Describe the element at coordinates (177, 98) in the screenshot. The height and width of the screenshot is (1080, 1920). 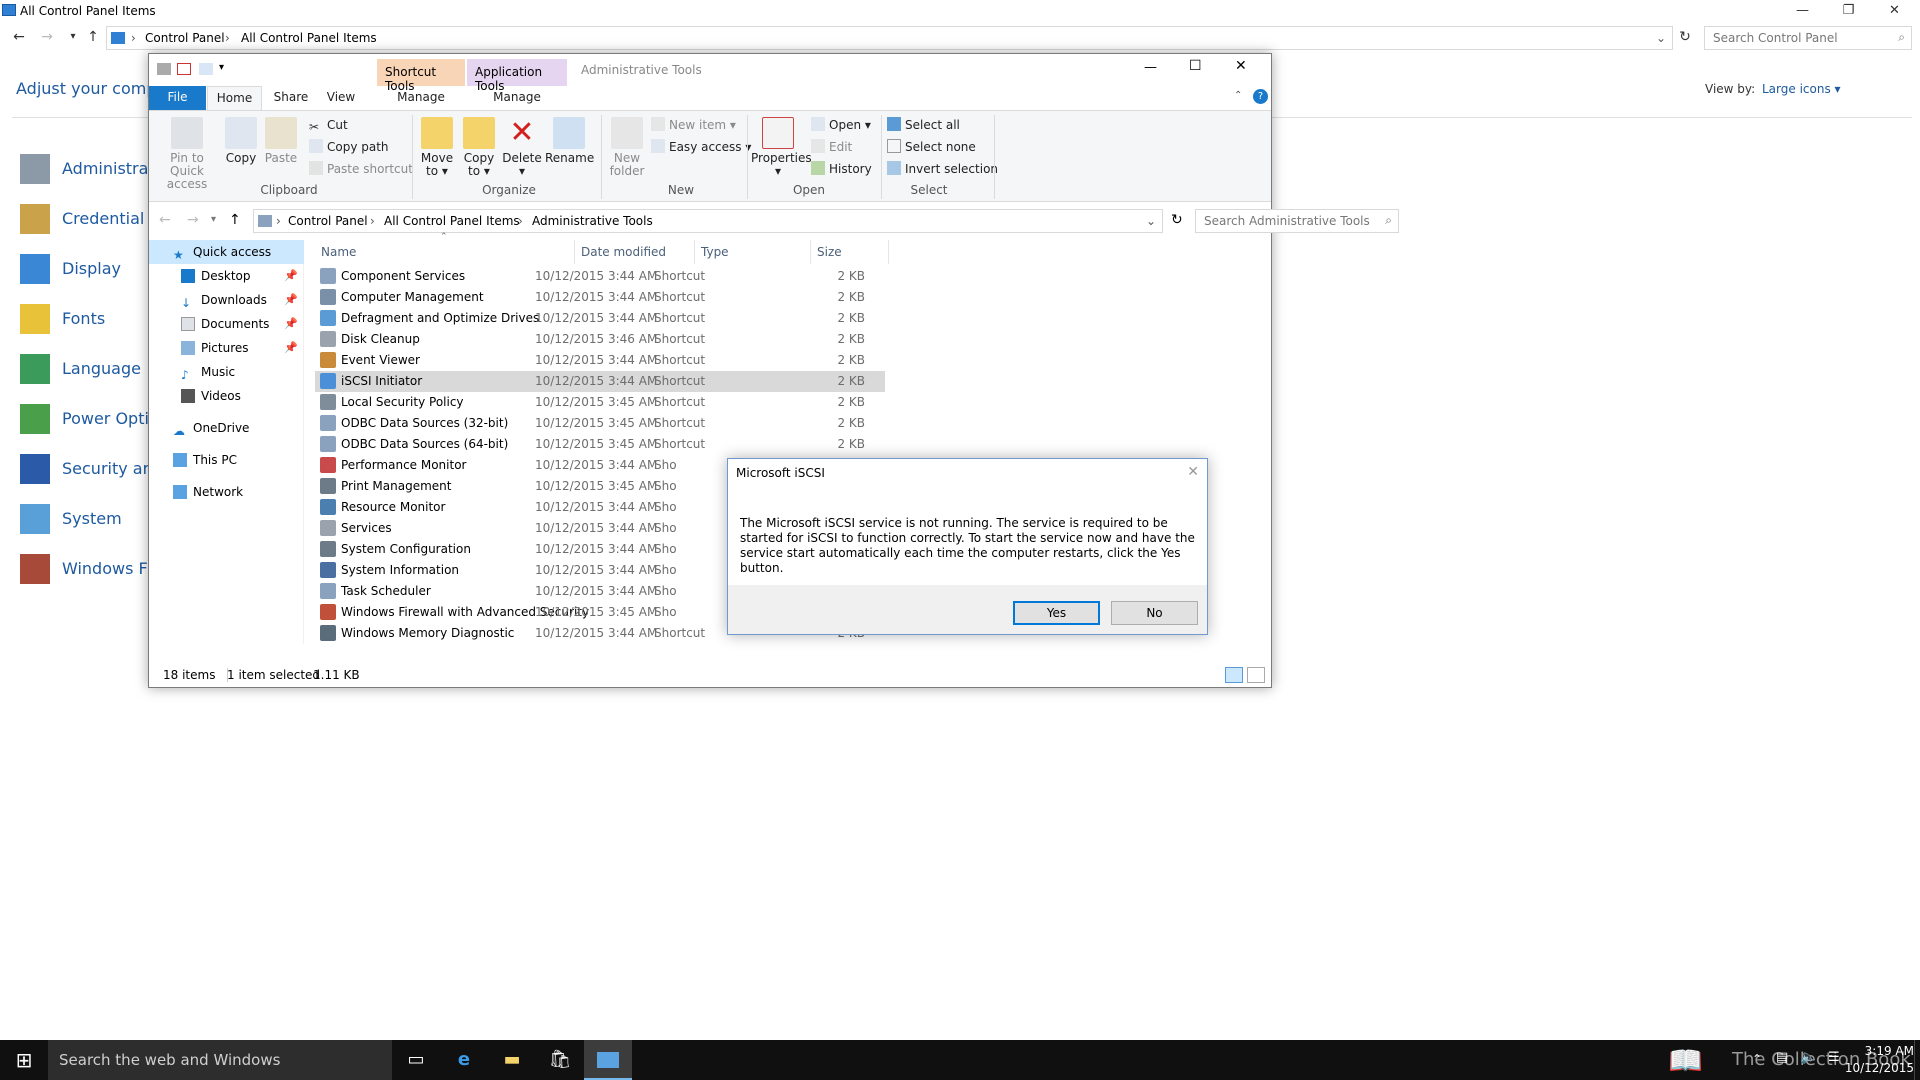
I see `tab-file: File` at that location.